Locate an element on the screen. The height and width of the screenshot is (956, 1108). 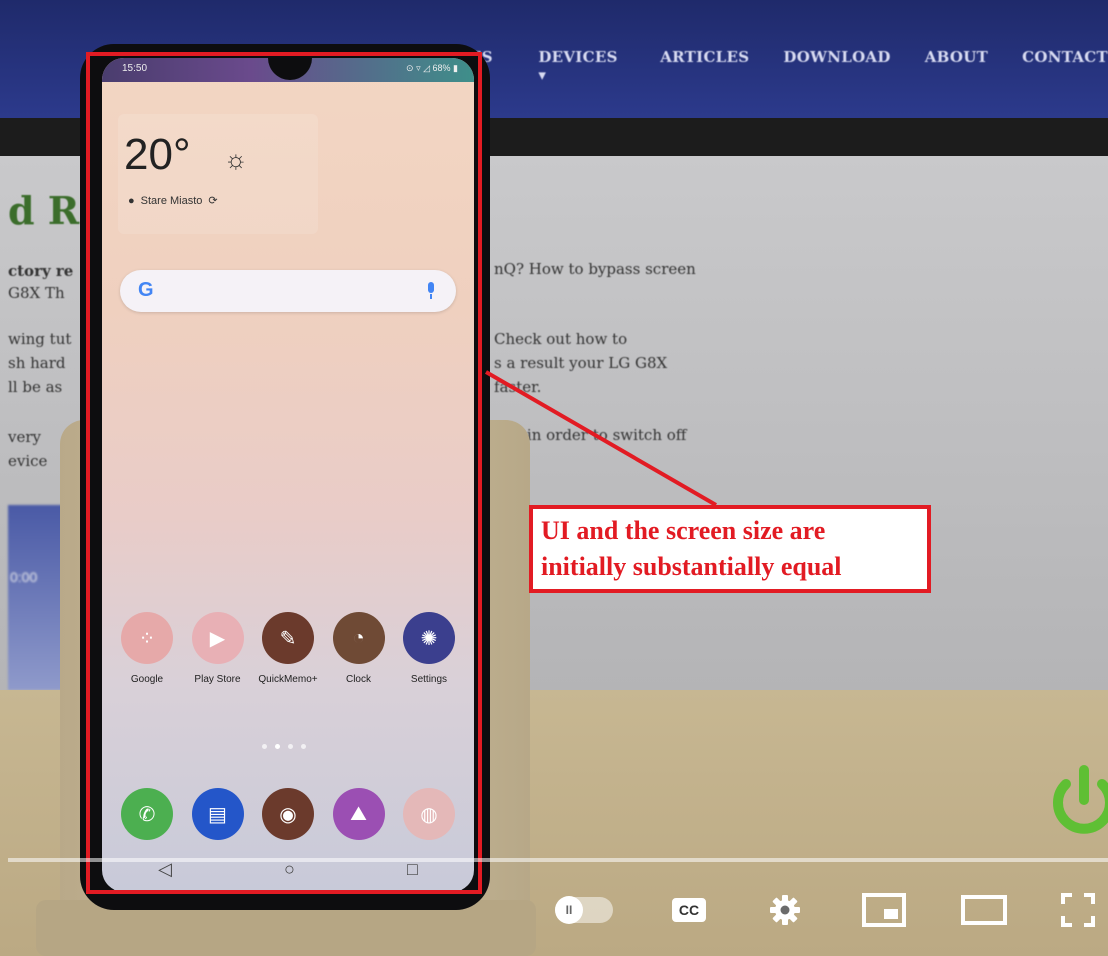
captions-button: CC is located at coordinates (689, 910).